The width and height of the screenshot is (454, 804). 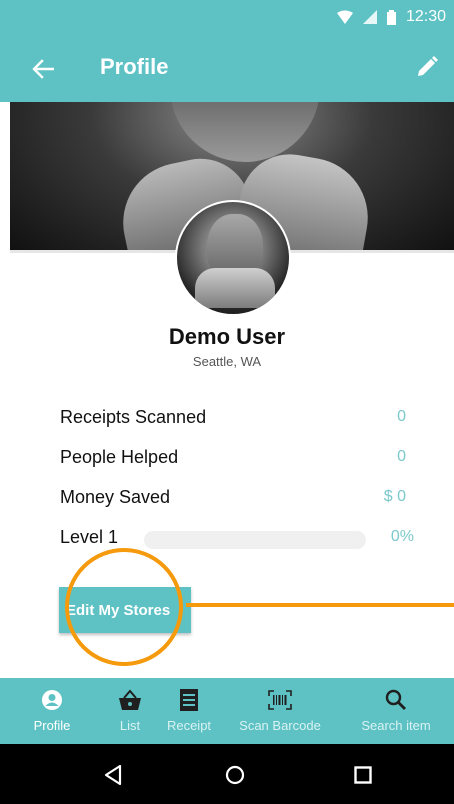 I want to click on status-bar: 12:30, so click(x=227, y=17).